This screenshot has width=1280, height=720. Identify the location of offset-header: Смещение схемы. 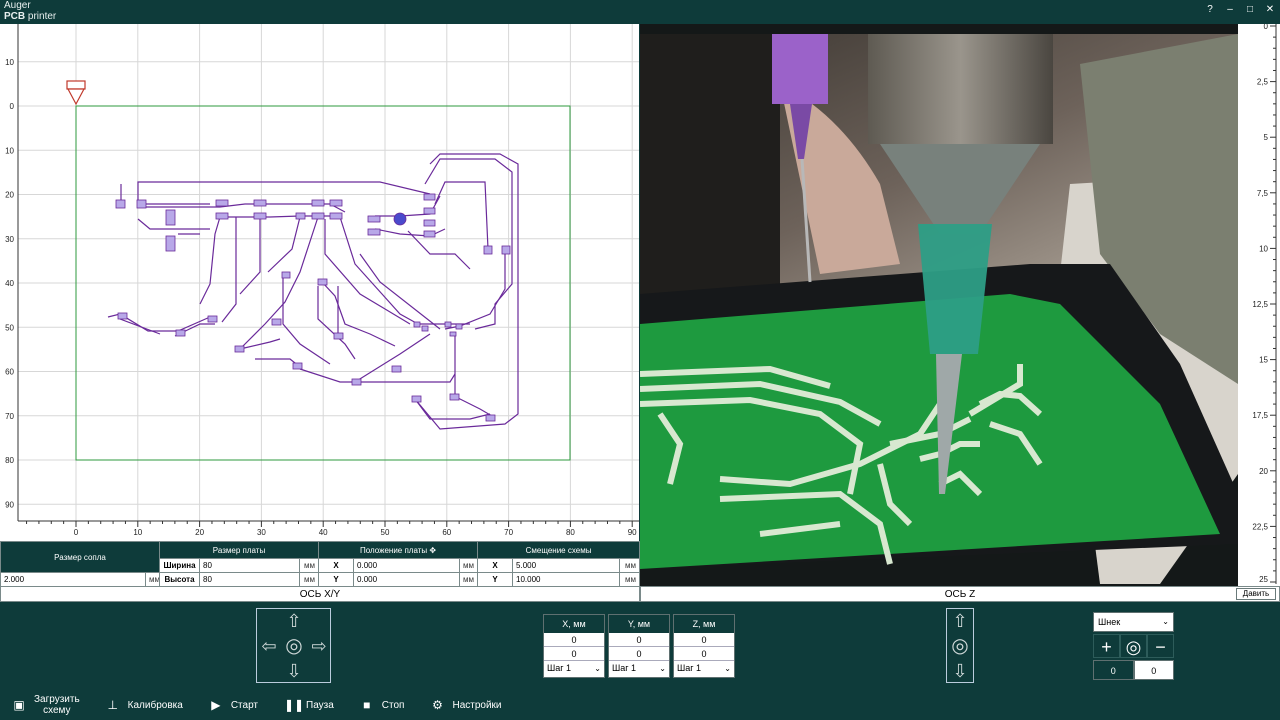
(559, 550).